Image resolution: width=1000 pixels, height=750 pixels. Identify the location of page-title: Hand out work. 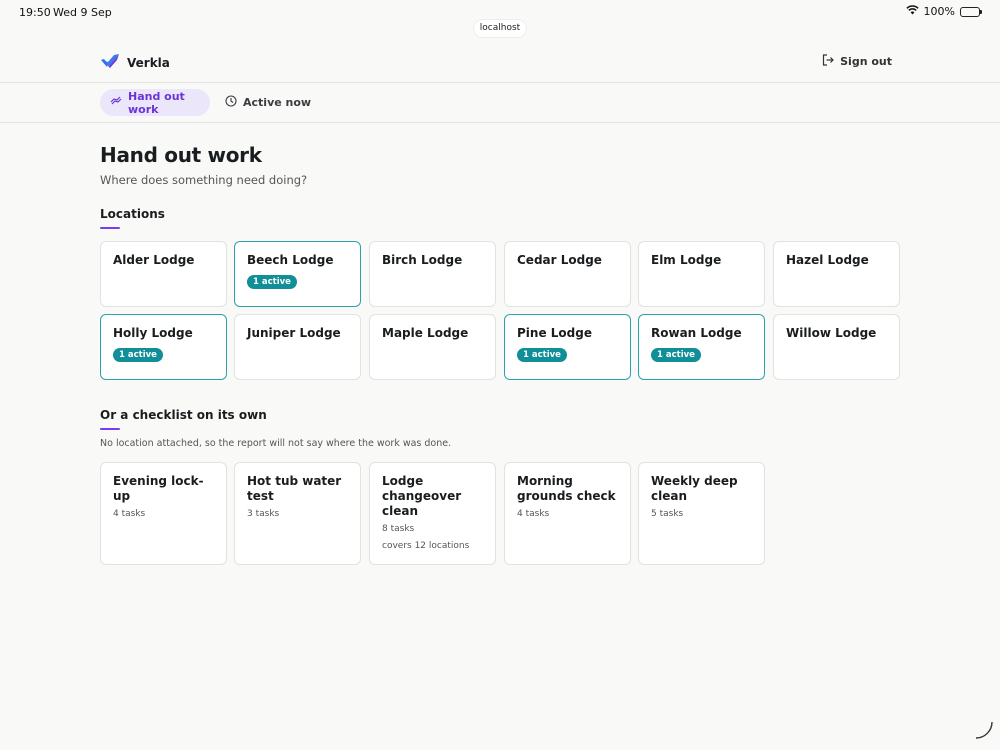
(181, 155).